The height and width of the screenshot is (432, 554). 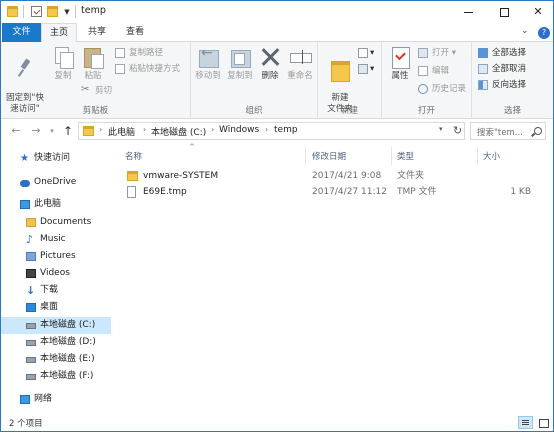 I want to click on edit-button: 编辑, so click(x=433, y=71).